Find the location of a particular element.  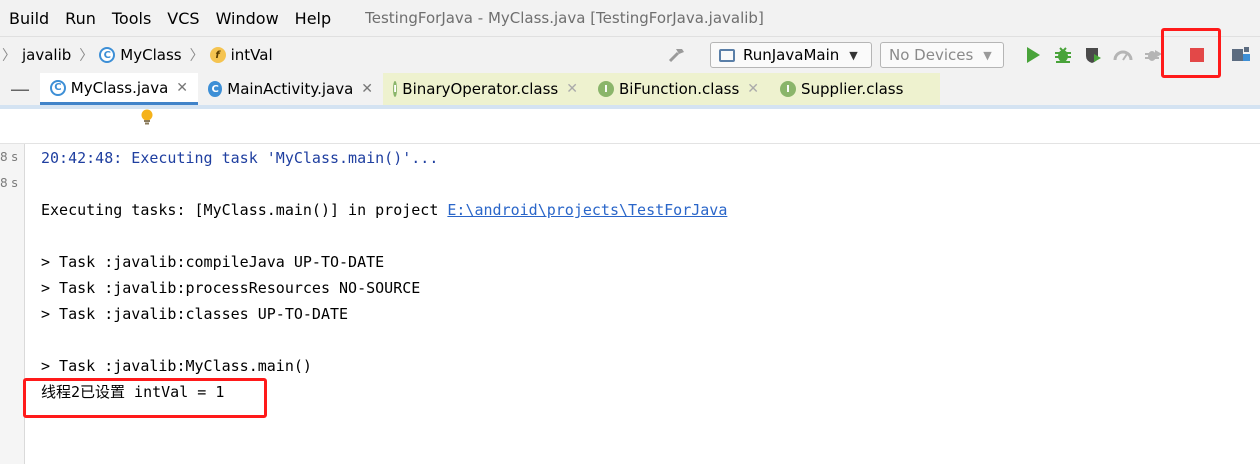

menu-help: Help is located at coordinates (313, 18).